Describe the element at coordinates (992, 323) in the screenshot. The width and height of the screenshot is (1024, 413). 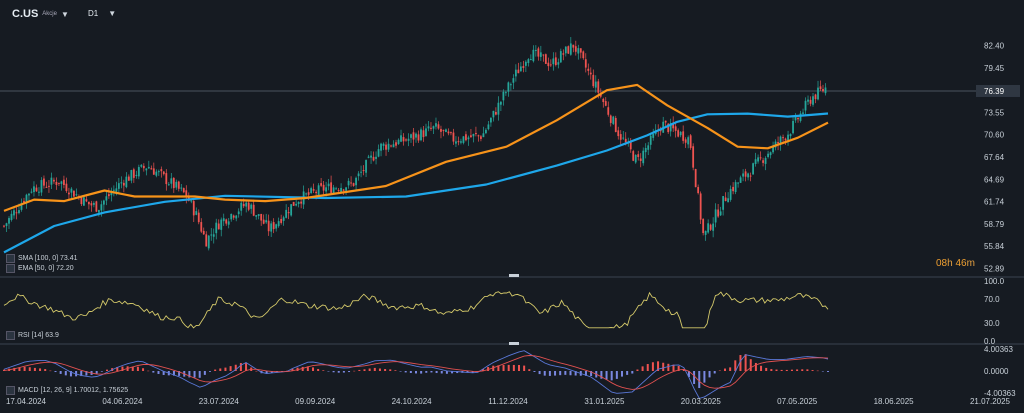
I see `rsi-tick-label: 30.0` at that location.